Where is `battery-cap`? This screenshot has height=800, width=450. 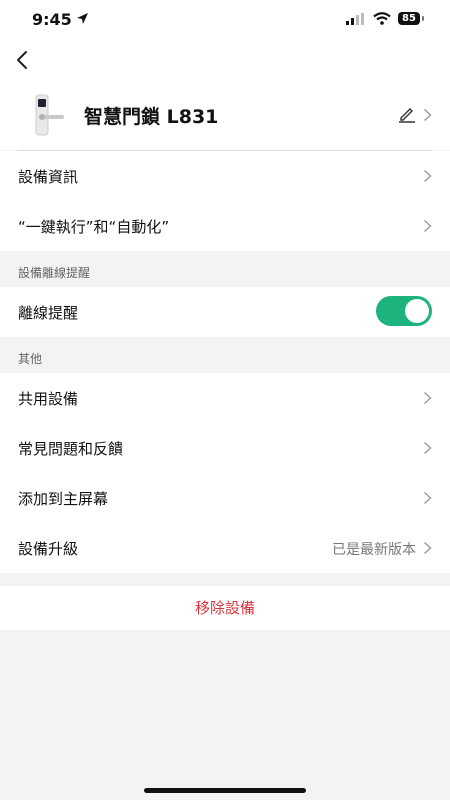
battery-cap is located at coordinates (423, 18).